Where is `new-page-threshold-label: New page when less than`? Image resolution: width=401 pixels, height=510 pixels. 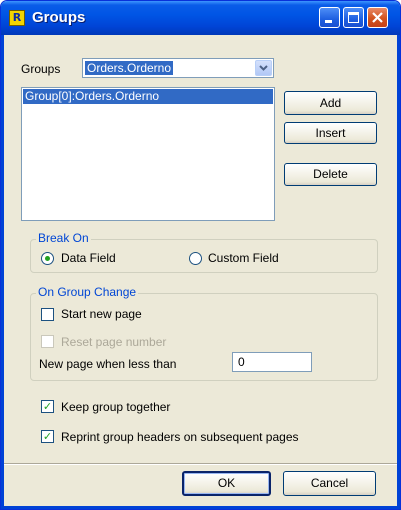 new-page-threshold-label: New page when less than is located at coordinates (108, 364).